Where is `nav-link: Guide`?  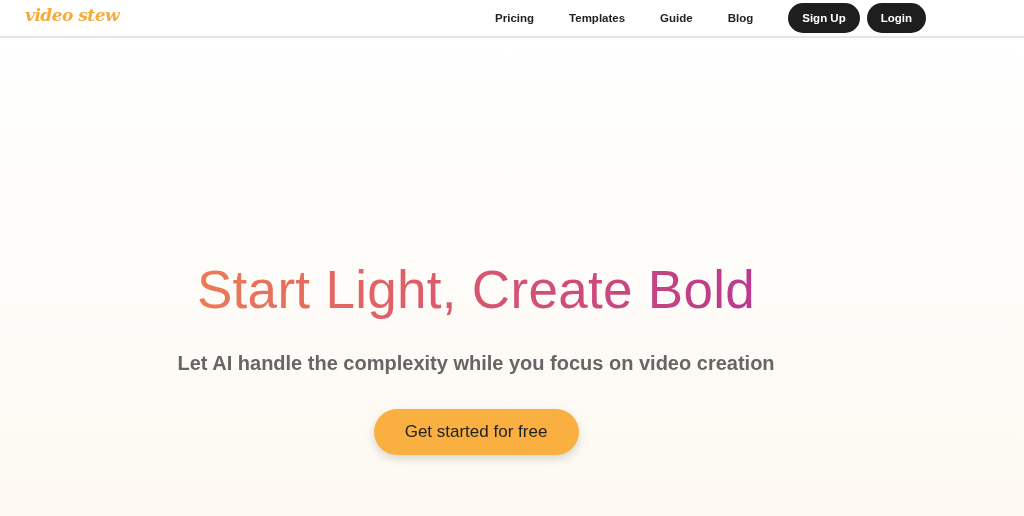
nav-link: Guide is located at coordinates (676, 18).